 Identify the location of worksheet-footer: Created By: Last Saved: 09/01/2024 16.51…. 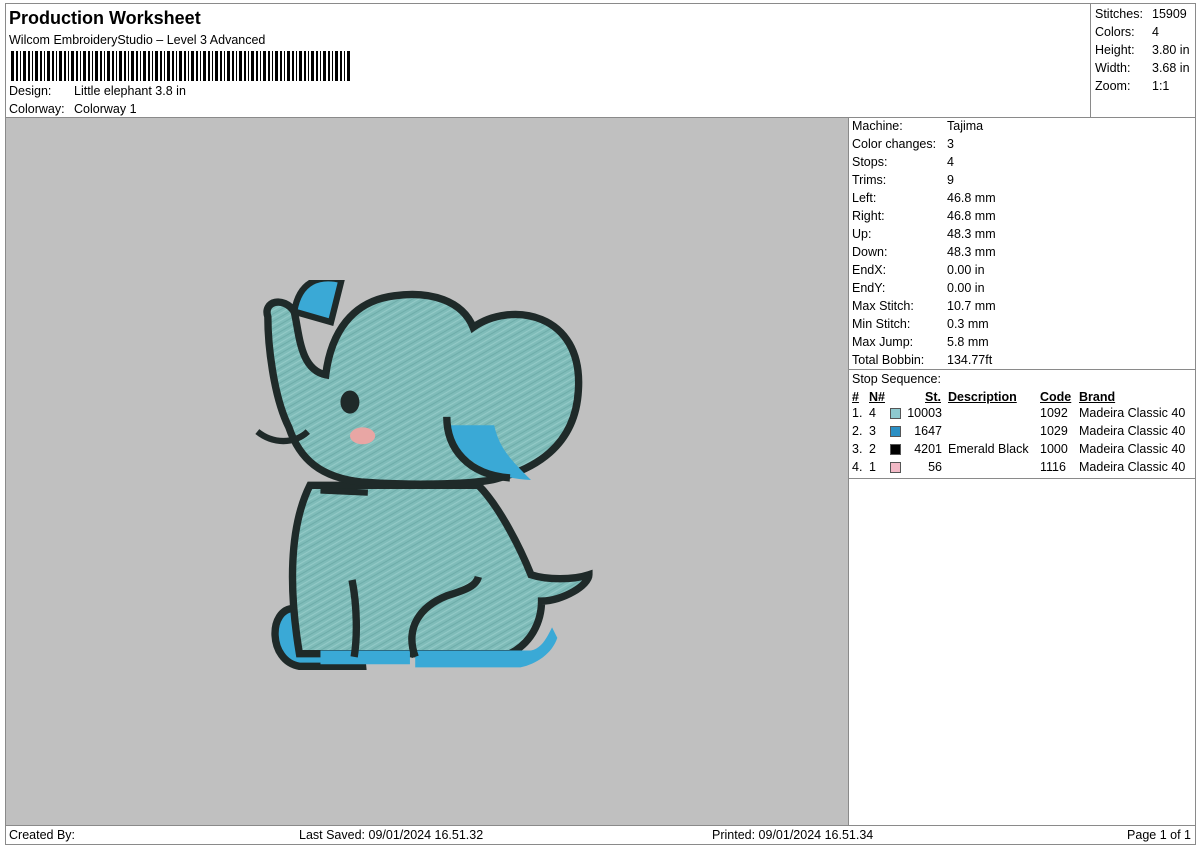
(600, 835).